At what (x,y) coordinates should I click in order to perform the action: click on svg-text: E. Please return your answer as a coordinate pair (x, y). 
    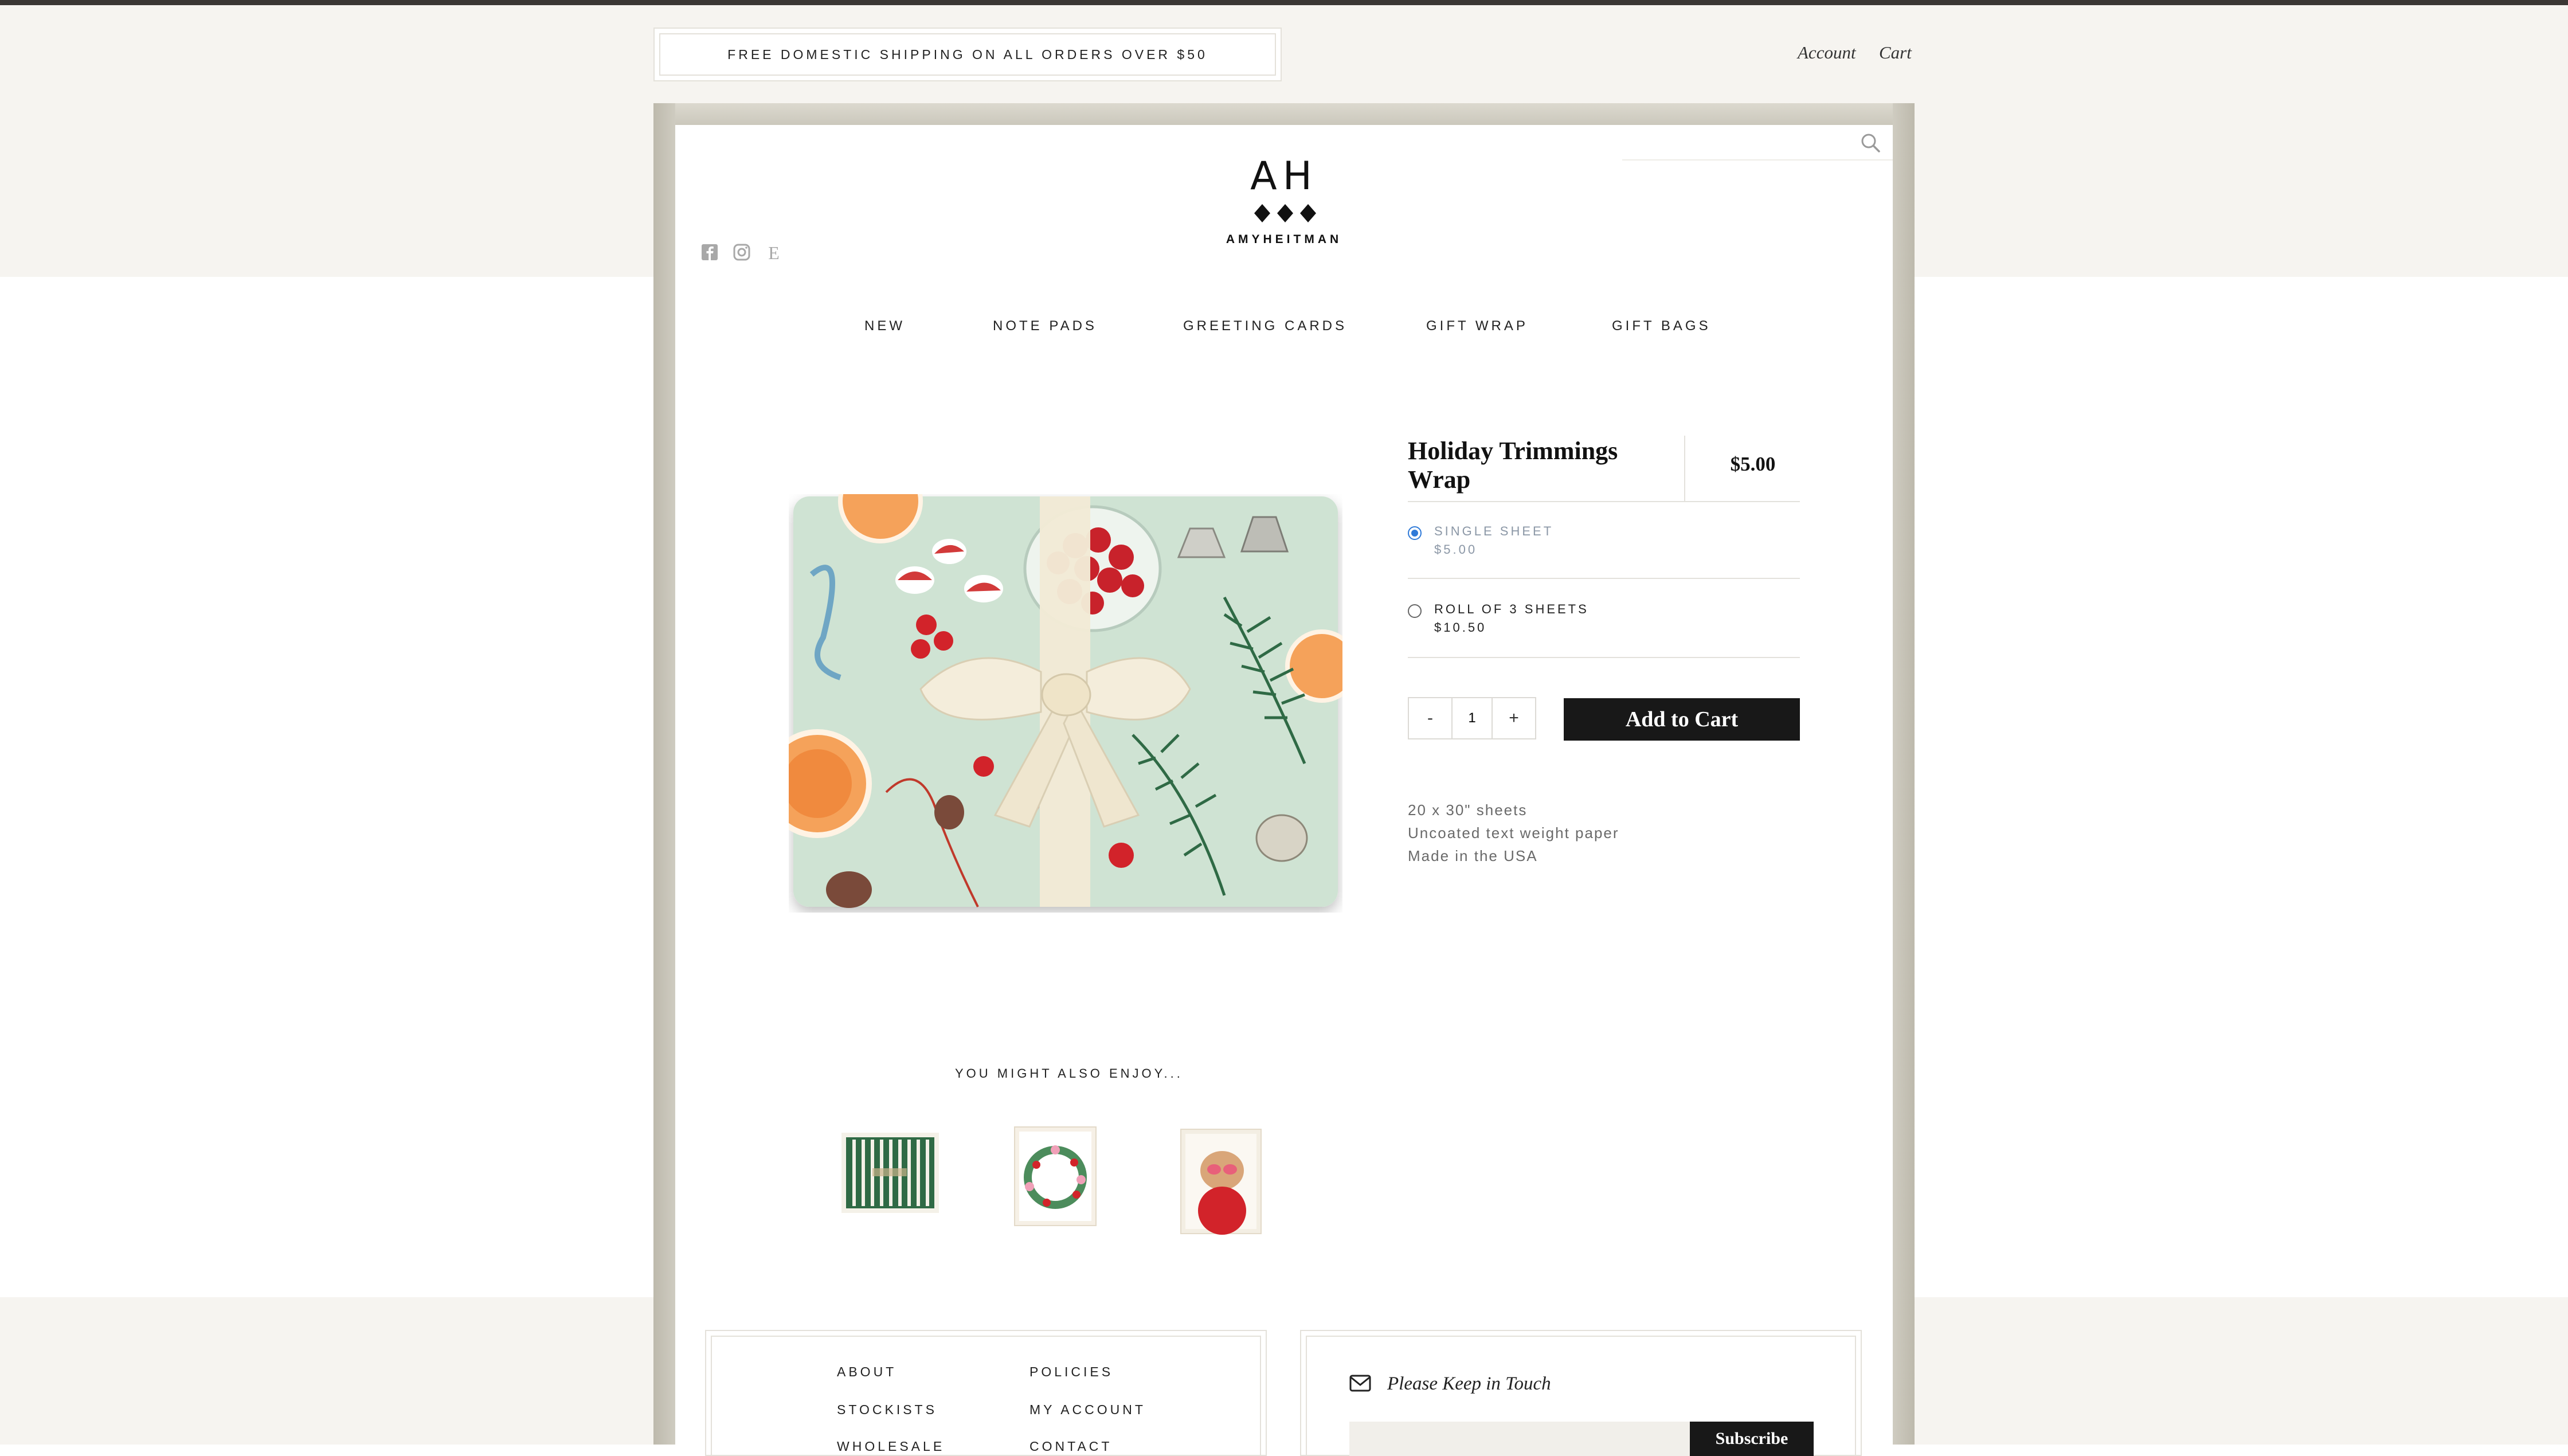
    Looking at the image, I should click on (774, 252).